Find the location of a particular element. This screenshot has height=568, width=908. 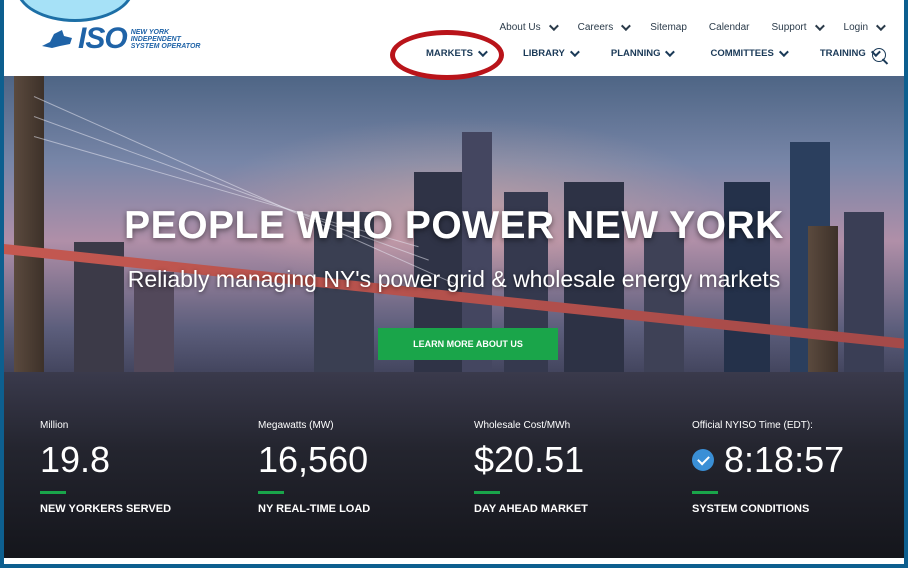

util-careers: Careers is located at coordinates (603, 27).